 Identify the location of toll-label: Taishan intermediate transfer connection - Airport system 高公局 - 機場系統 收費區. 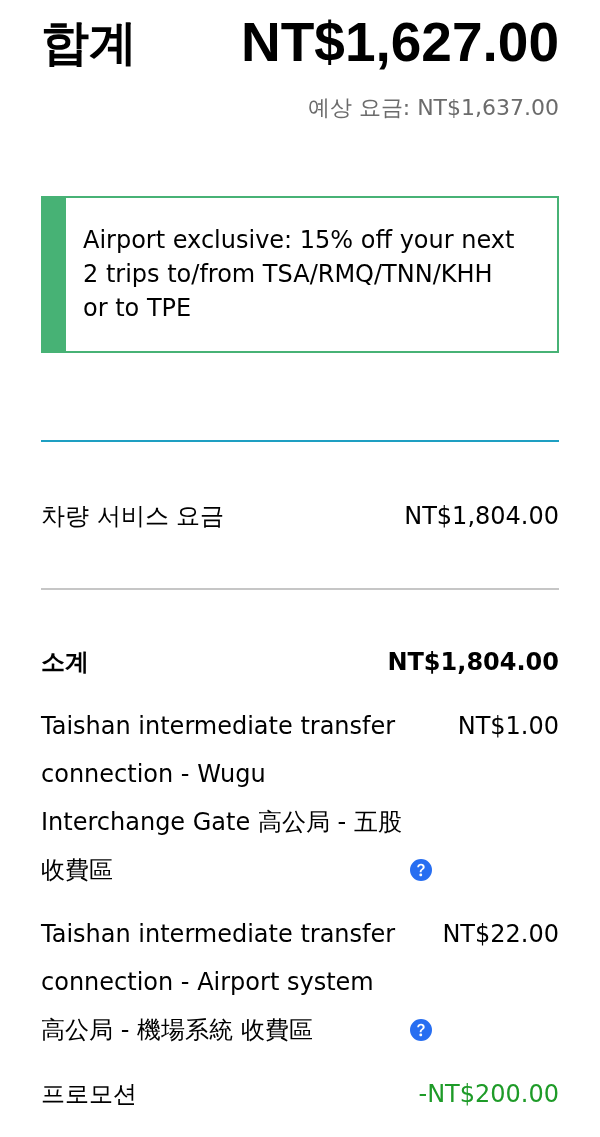
(219, 982).